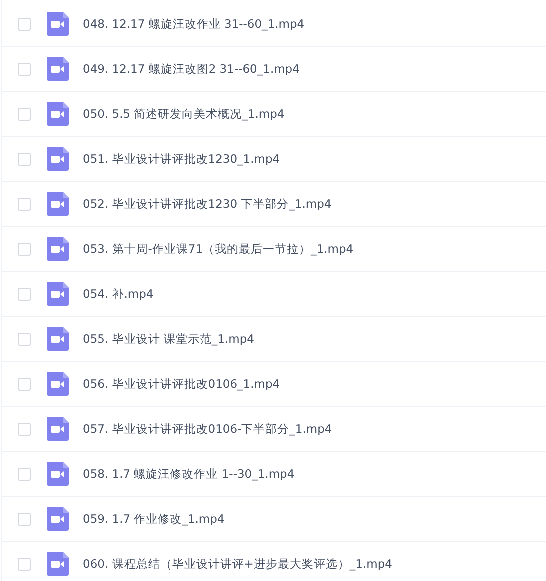  What do you see at coordinates (218, 249) in the screenshot?
I see `file-name: 053. 第十周-作业课71（我的最后一节拉）_1.mp4` at bounding box center [218, 249].